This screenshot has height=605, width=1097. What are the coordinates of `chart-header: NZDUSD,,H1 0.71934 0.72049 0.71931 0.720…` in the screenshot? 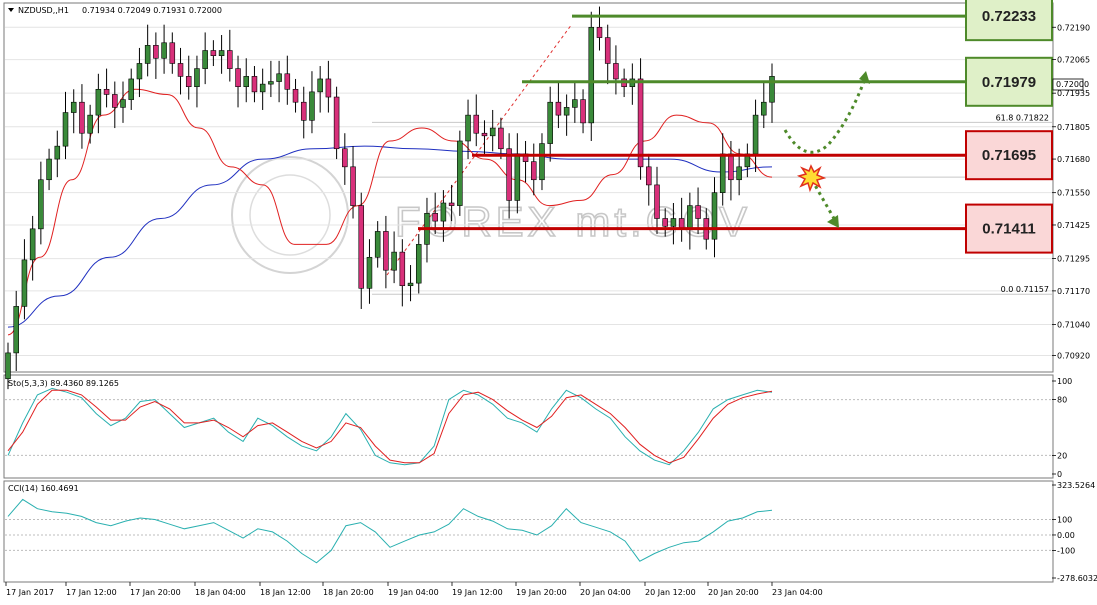 It's located at (115, 10).